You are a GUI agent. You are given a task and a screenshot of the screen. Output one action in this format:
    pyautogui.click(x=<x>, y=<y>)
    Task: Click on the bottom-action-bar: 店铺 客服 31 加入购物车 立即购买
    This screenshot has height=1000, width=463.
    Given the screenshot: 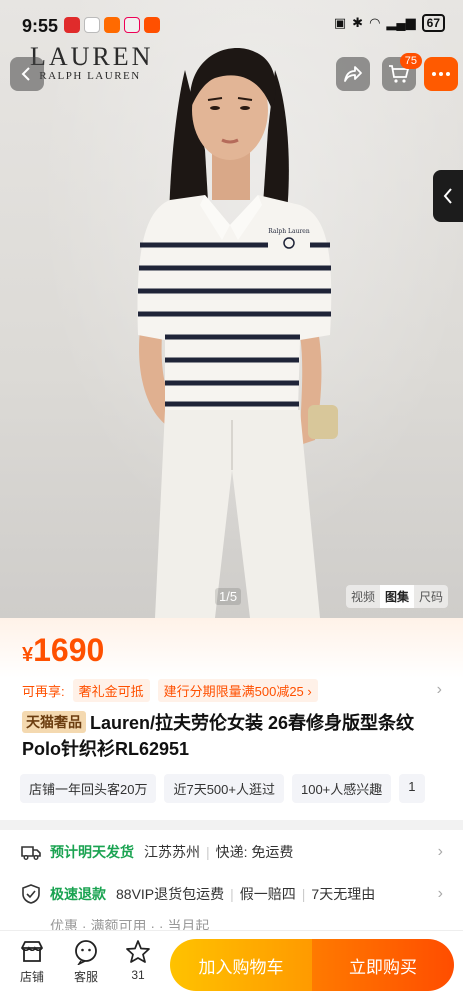 What is the action you would take?
    pyautogui.click(x=231, y=965)
    